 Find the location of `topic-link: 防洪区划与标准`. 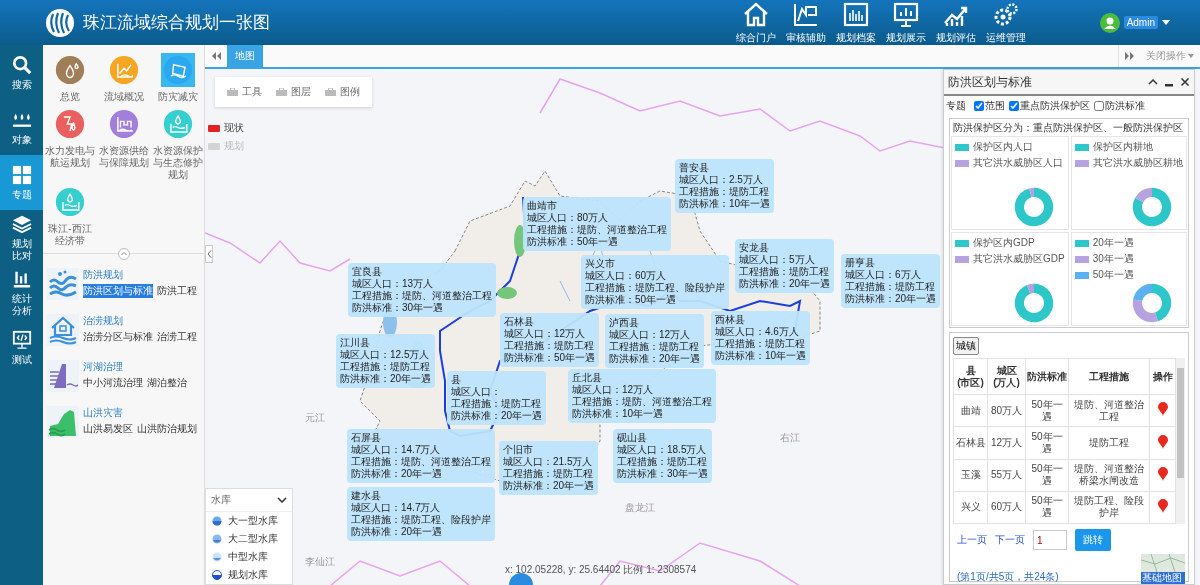

topic-link: 防洪区划与标准 is located at coordinates (118, 291).